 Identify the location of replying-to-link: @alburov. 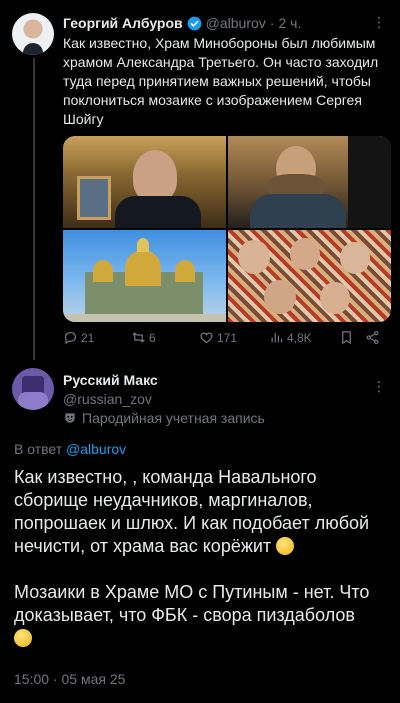
(96, 449).